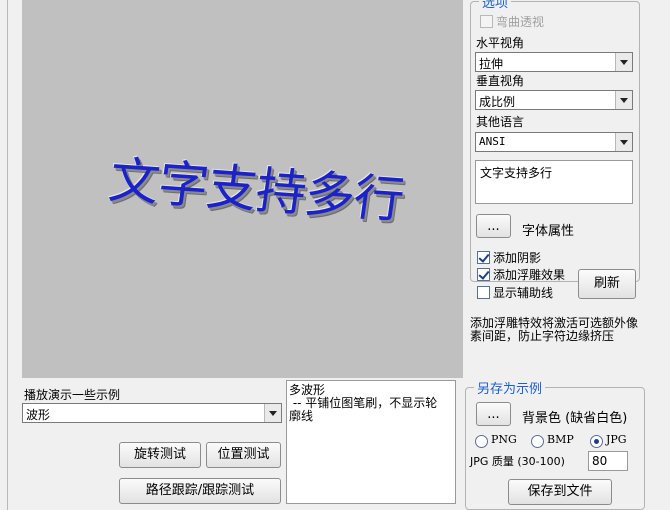  I want to click on jpg-quality-input: 80, so click(608, 461).